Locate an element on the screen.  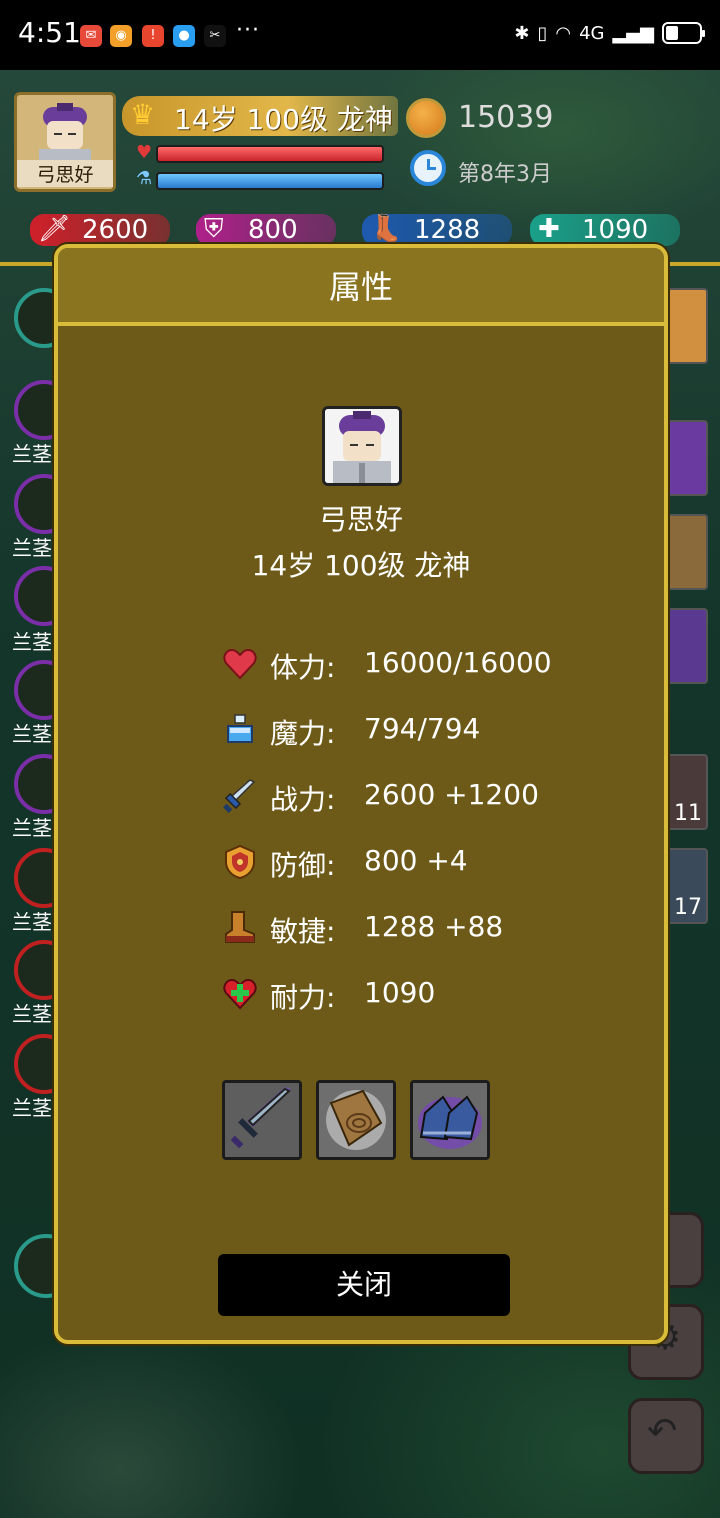
character-portrait is located at coordinates (362, 446).